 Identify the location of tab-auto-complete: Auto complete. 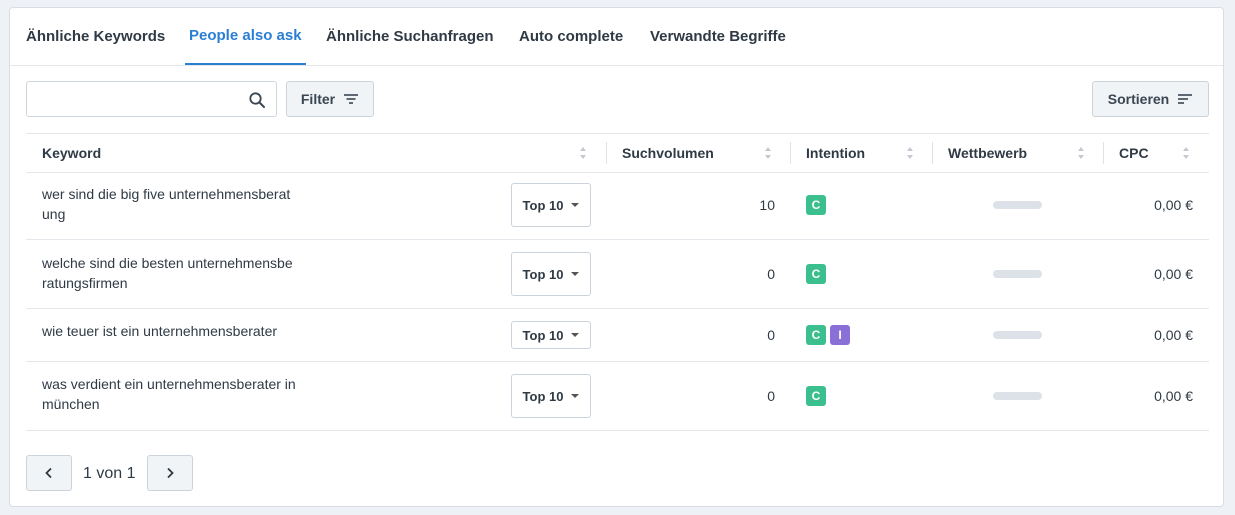
(571, 36).